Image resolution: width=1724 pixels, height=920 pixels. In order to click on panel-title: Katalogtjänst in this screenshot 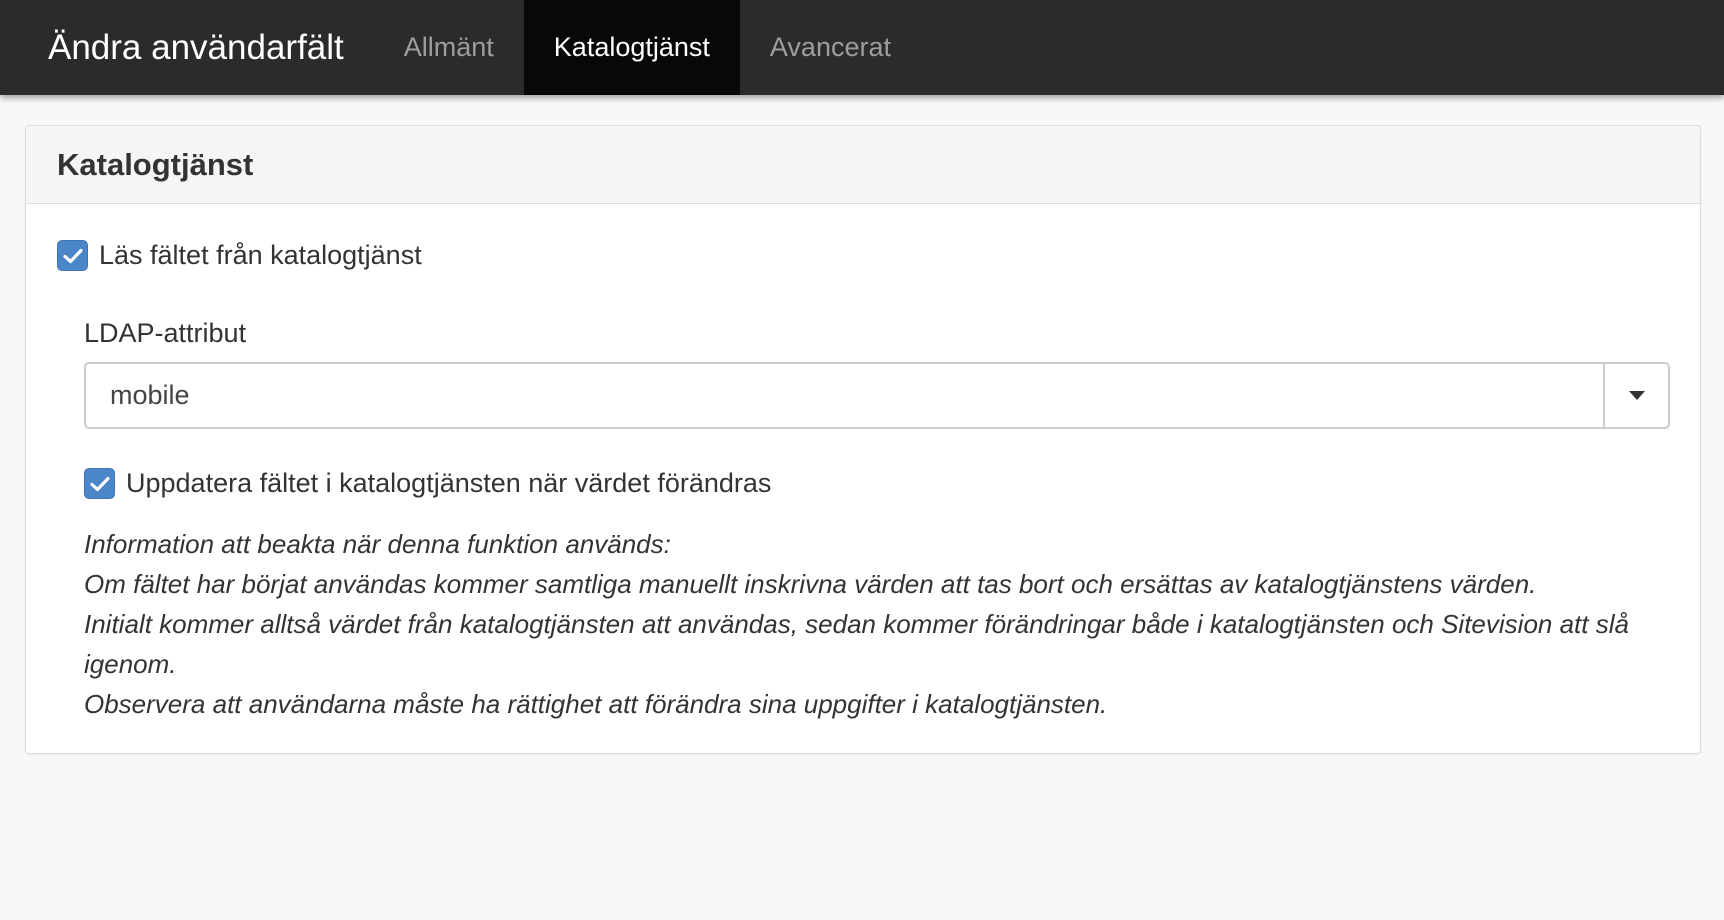, I will do `click(155, 164)`.